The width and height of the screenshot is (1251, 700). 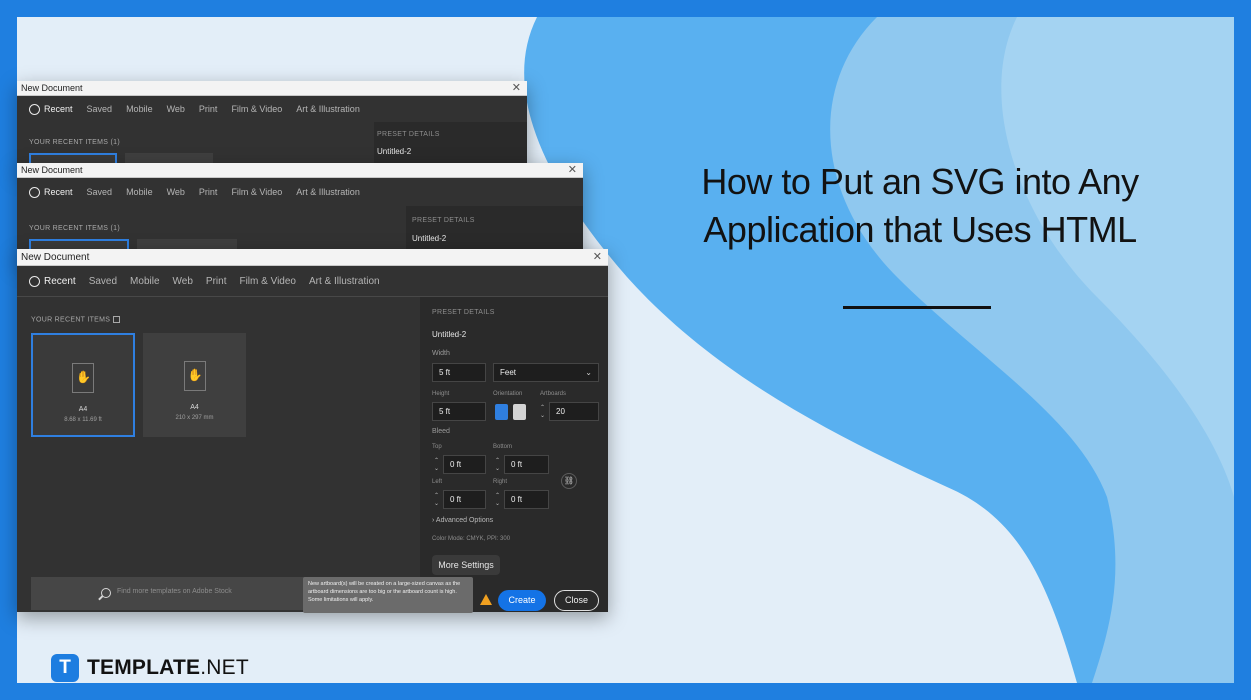 I want to click on logo-mark-icon: T, so click(x=65, y=668).